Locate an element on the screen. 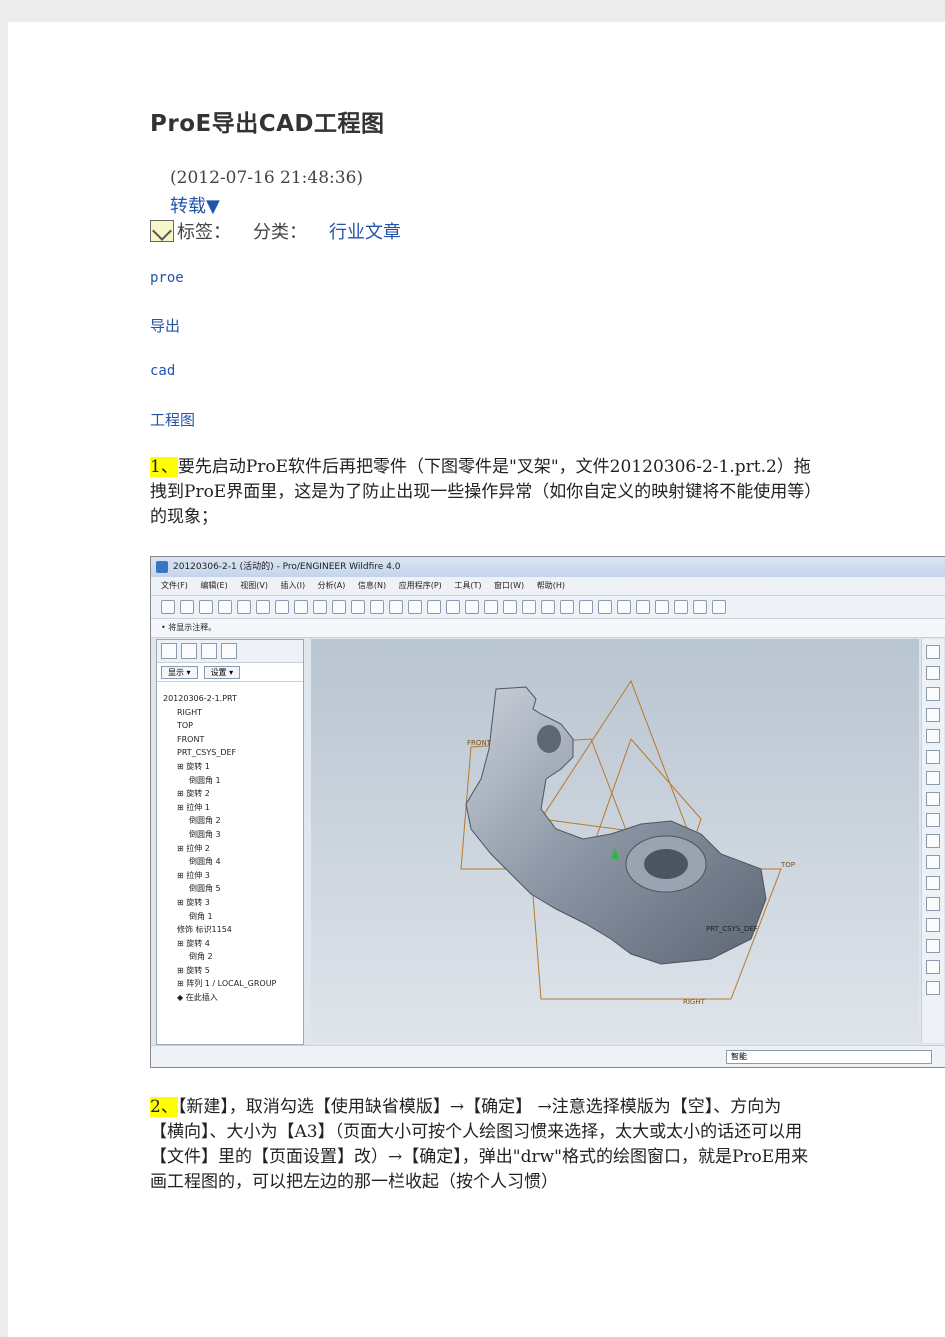 The image size is (945, 1337). datum-plane-icon is located at coordinates (933, 652).